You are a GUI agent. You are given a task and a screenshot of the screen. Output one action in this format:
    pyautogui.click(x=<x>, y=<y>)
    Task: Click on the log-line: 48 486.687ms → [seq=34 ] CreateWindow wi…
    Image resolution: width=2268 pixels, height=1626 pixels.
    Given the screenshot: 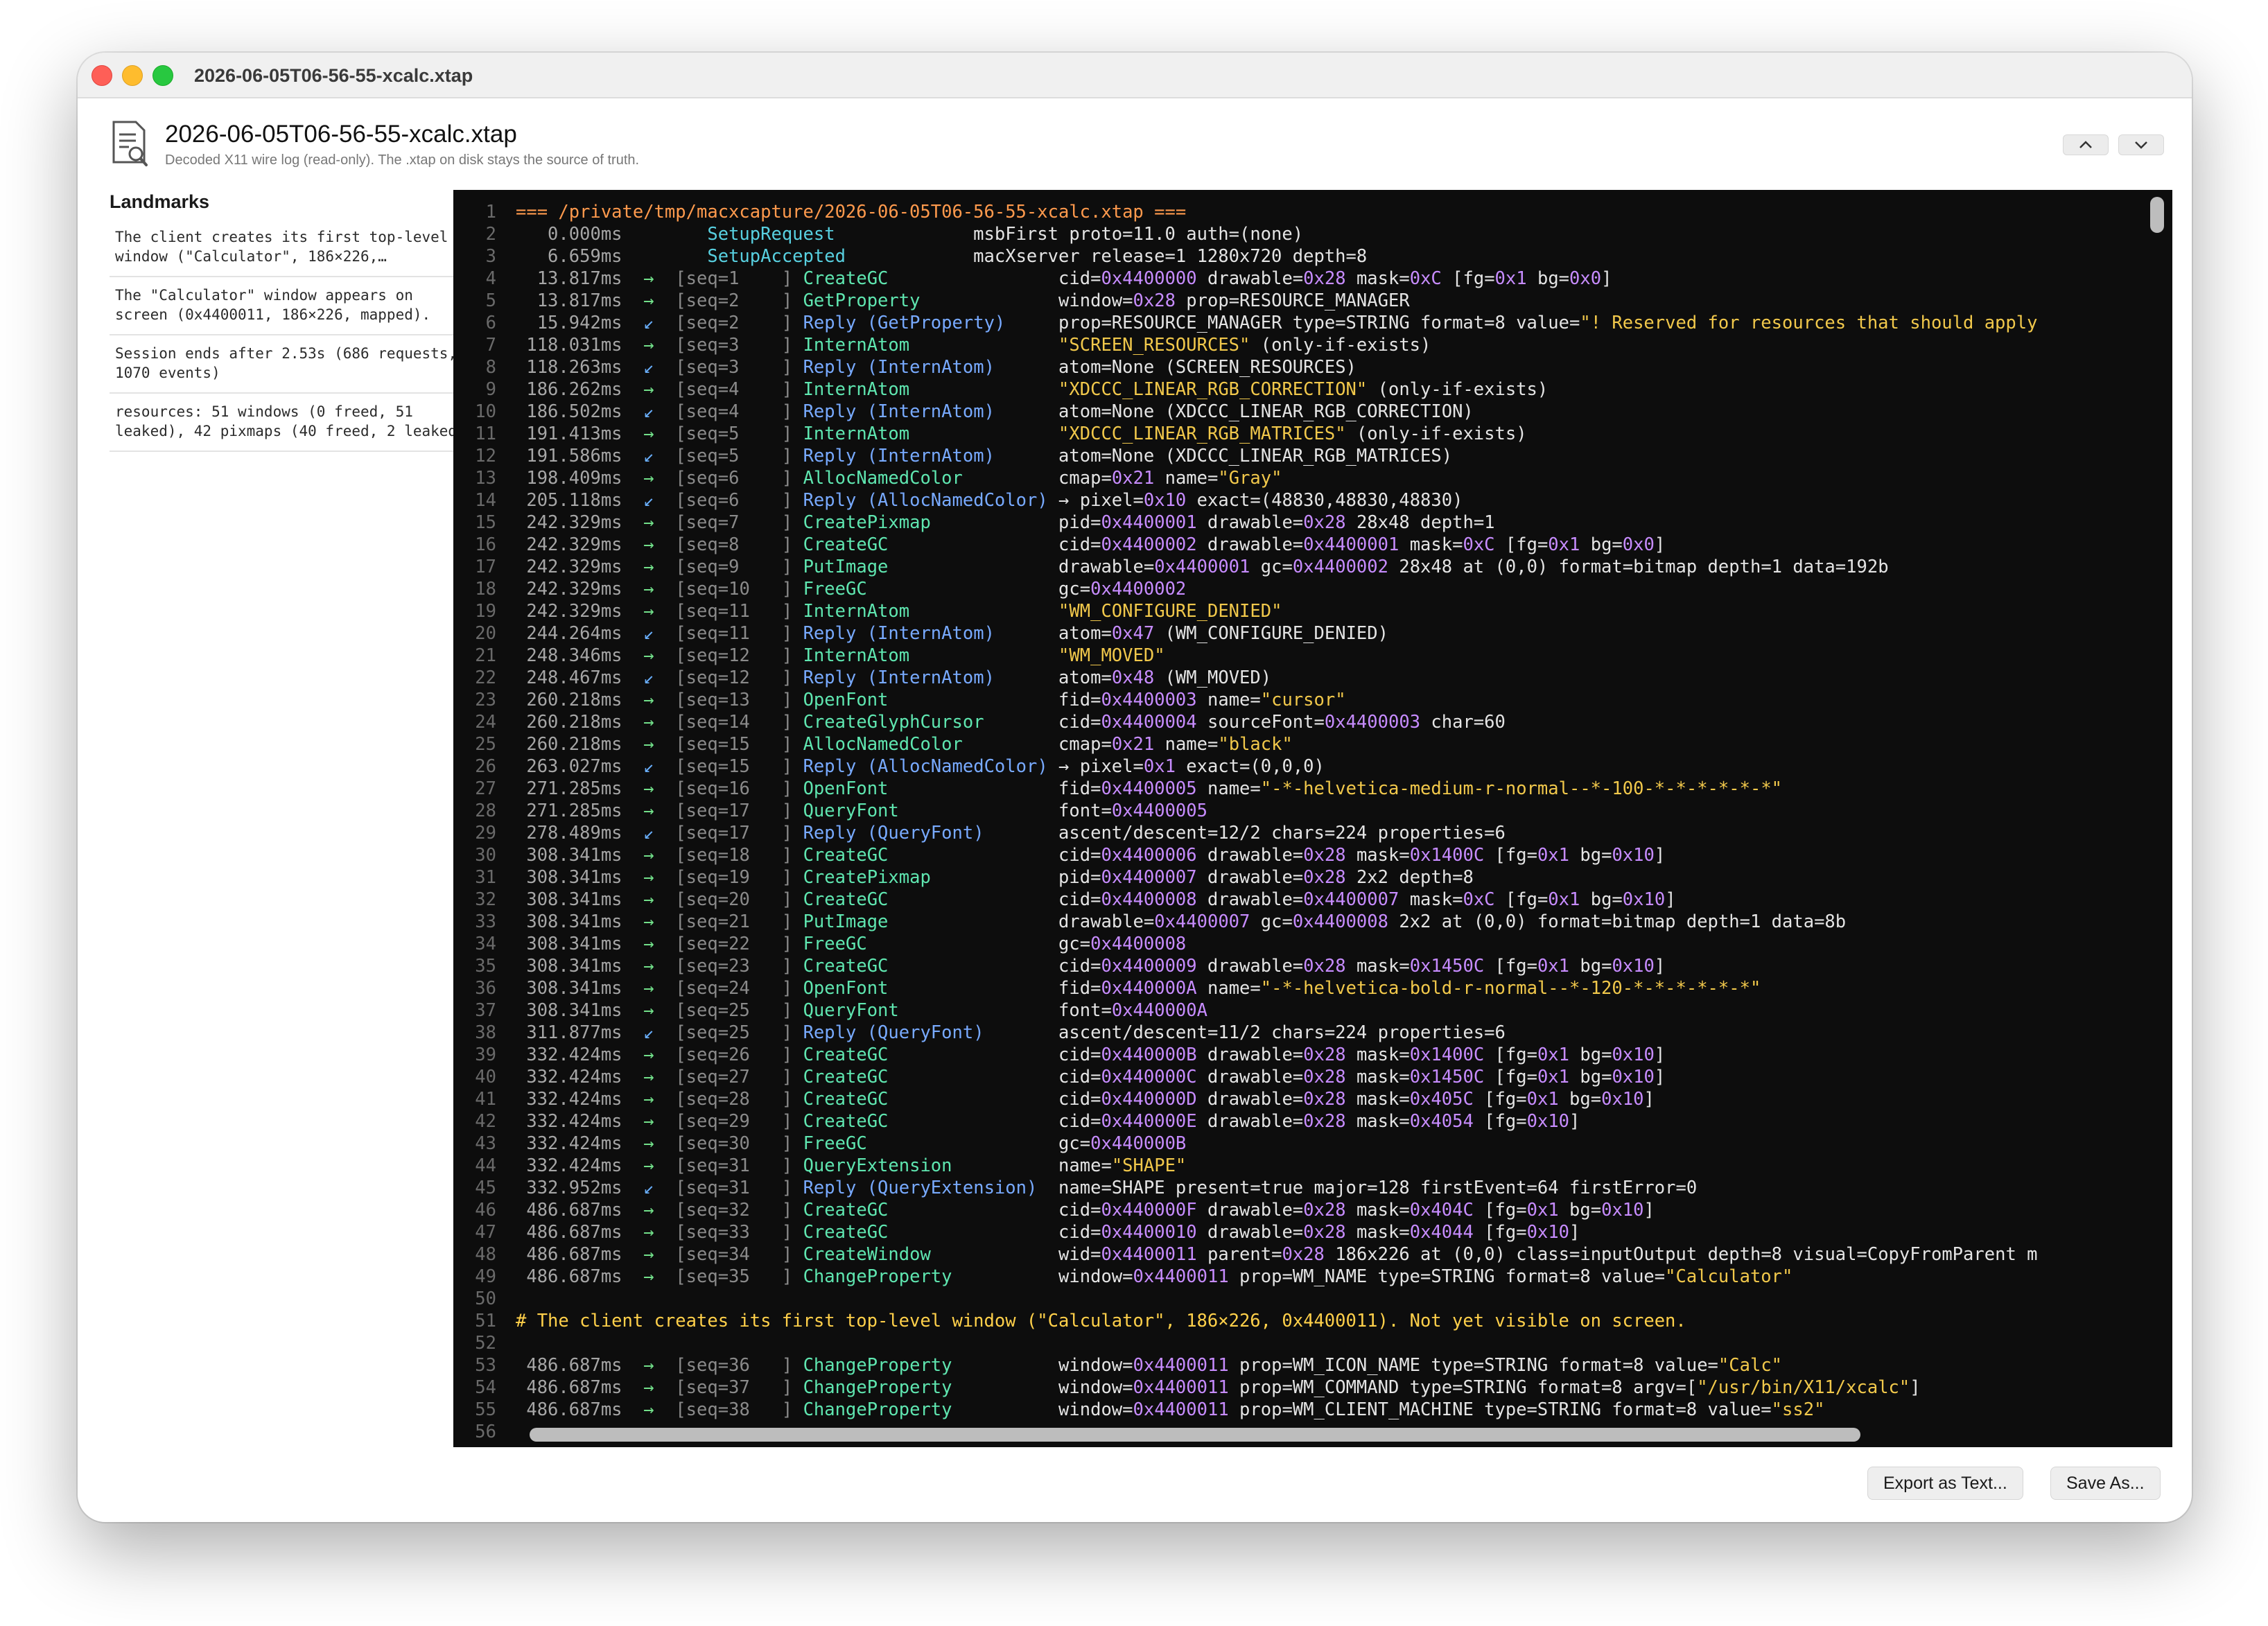 What is the action you would take?
    pyautogui.click(x=1299, y=1254)
    